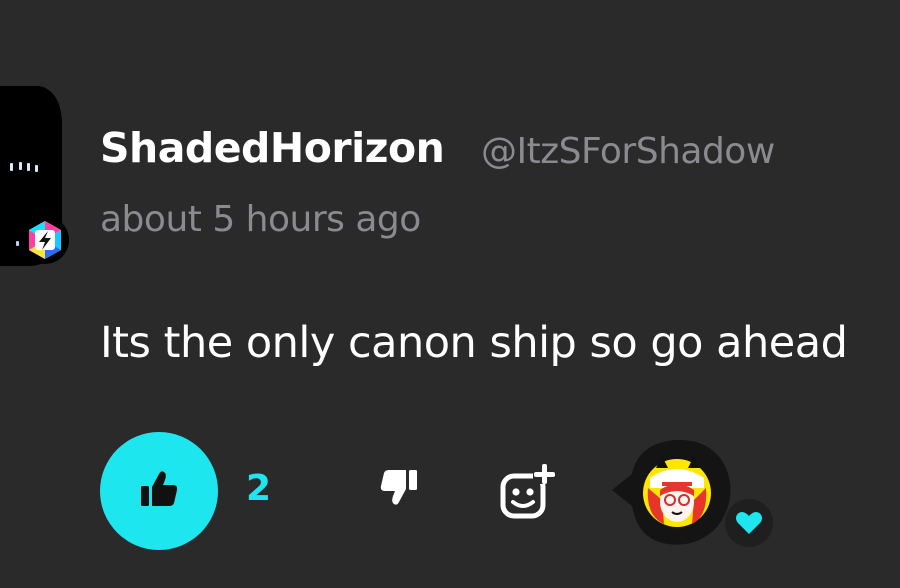 The width and height of the screenshot is (900, 588). What do you see at coordinates (272, 148) in the screenshot?
I see `username: ShadedHorizon` at bounding box center [272, 148].